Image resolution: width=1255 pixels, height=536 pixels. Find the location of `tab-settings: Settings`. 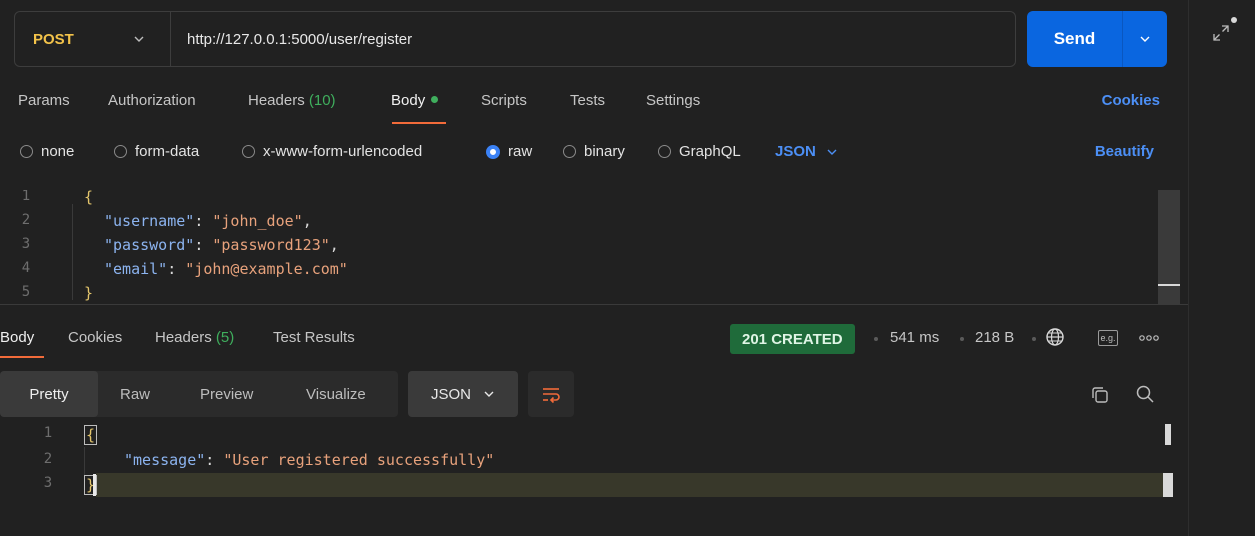

tab-settings: Settings is located at coordinates (673, 100).